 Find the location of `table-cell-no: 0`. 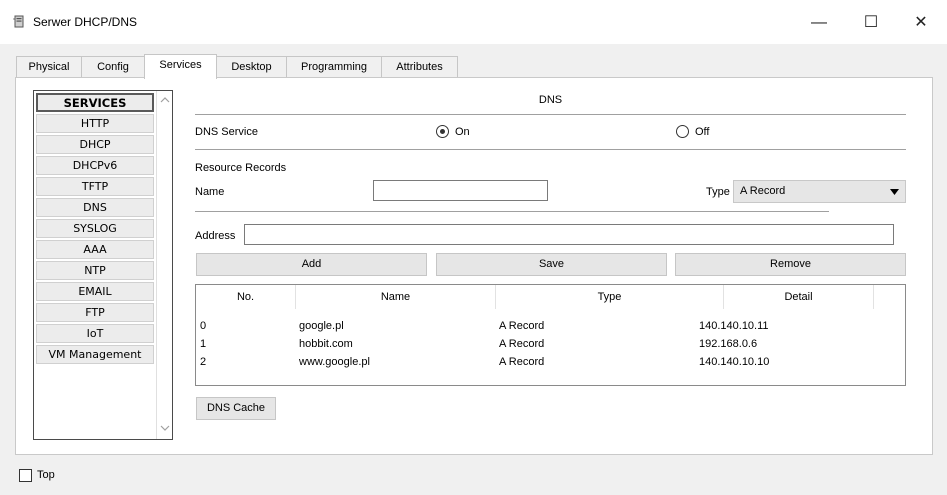

table-cell-no: 0 is located at coordinates (203, 326).